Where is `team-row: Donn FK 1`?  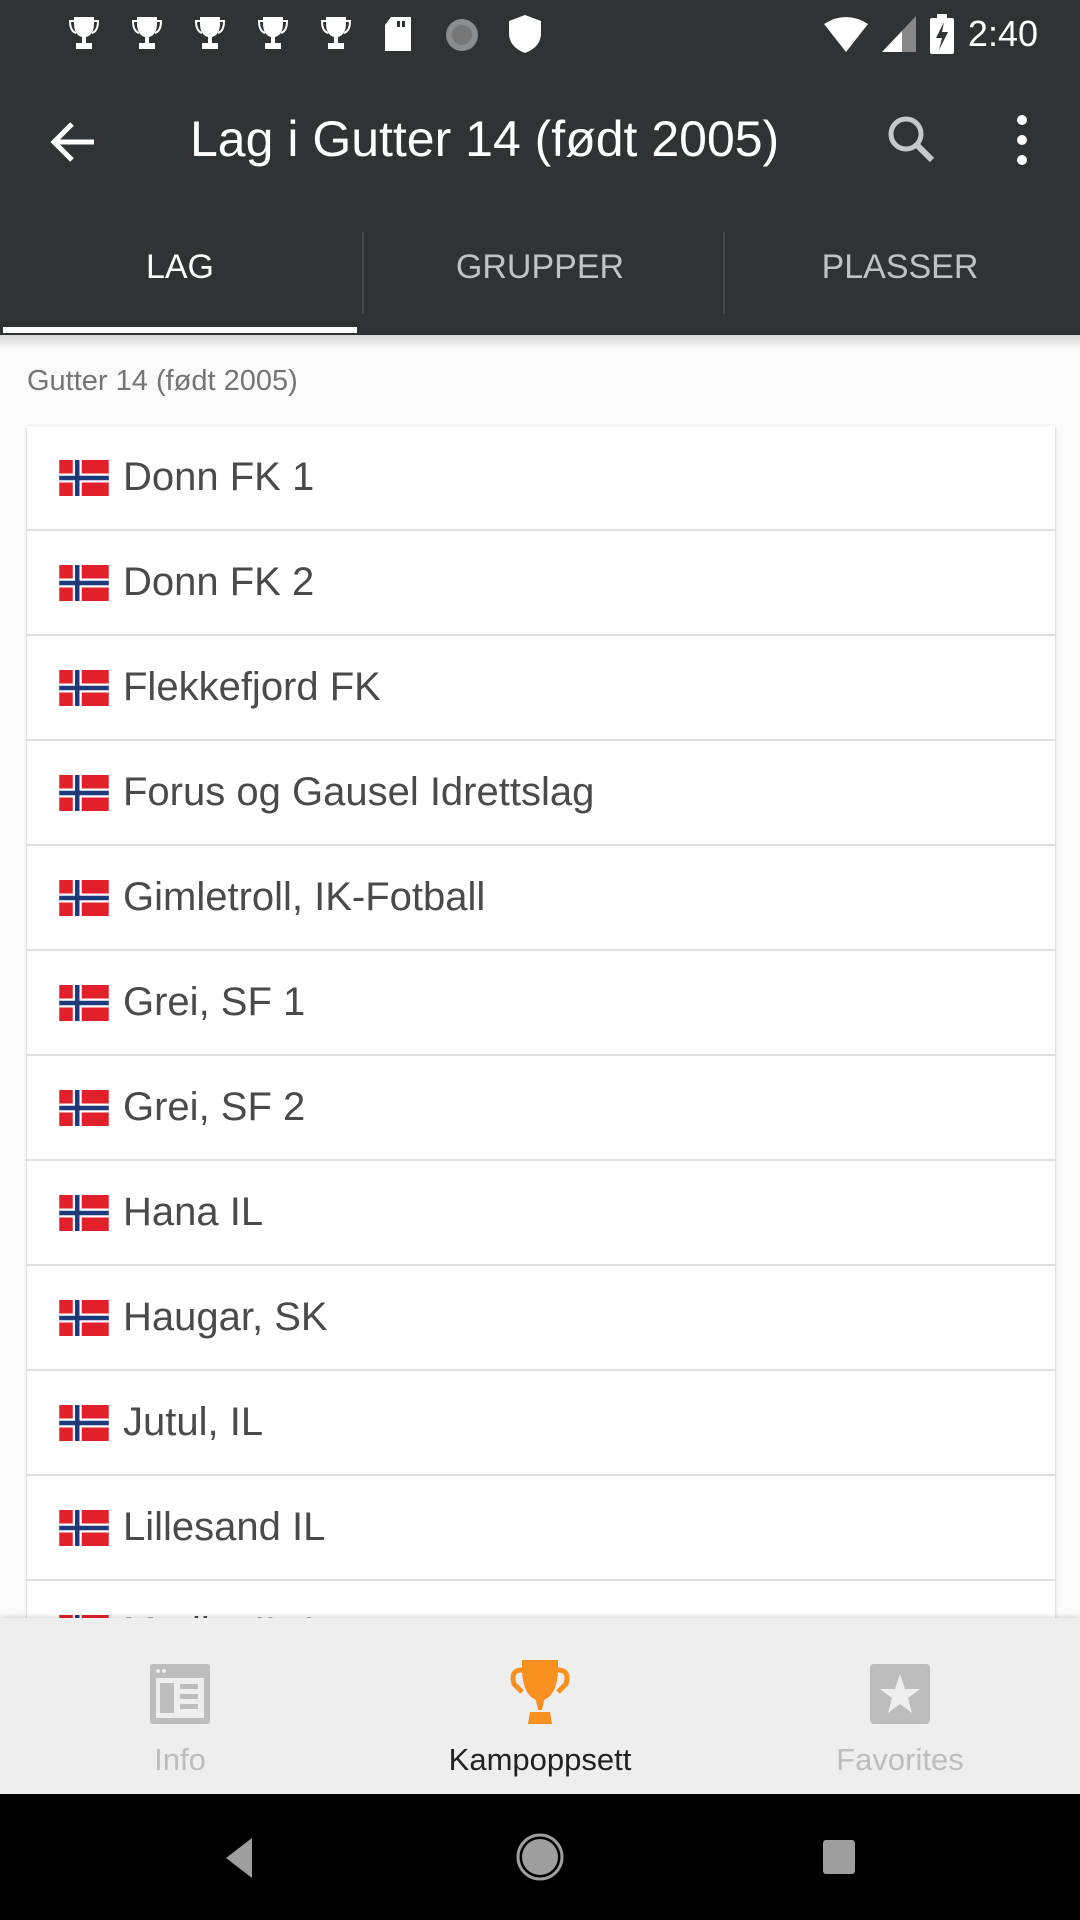
team-row: Donn FK 1 is located at coordinates (541, 478).